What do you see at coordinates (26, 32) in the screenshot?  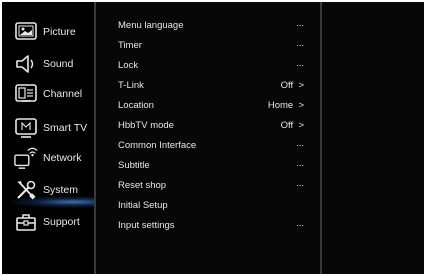 I see `picture-icon` at bounding box center [26, 32].